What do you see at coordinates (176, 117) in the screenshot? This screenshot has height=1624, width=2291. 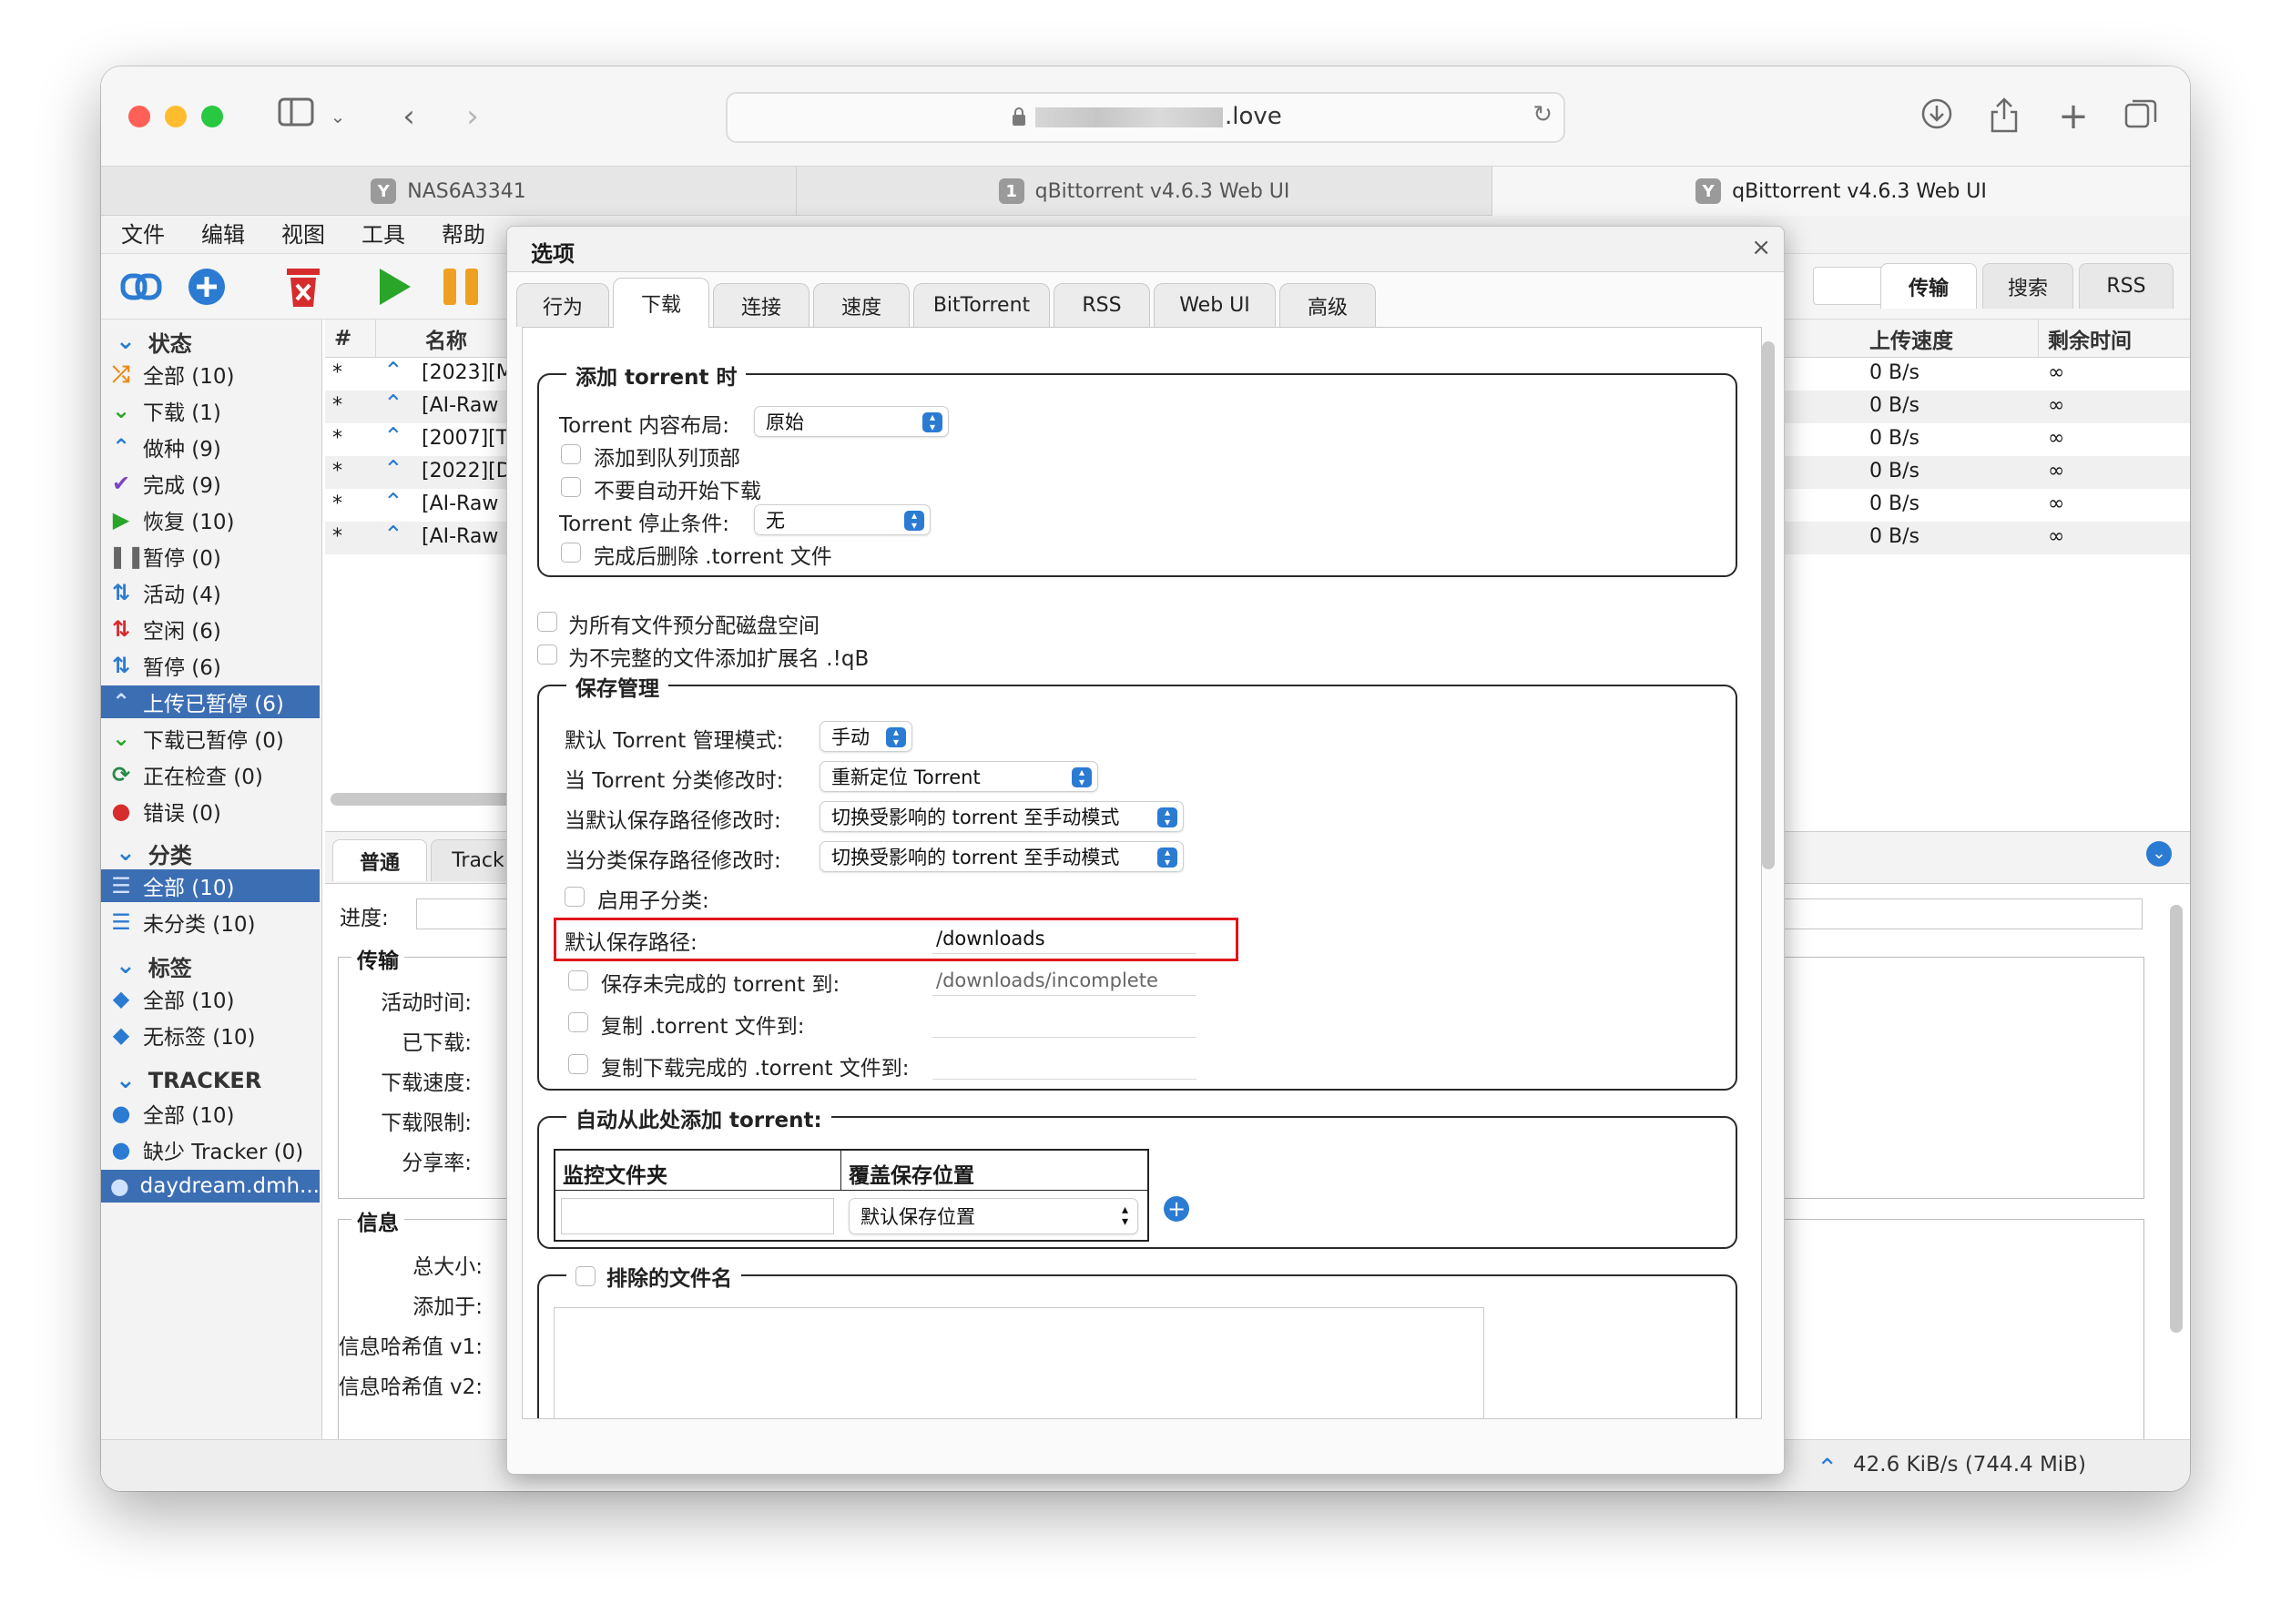 I see `minimize-window-button` at bounding box center [176, 117].